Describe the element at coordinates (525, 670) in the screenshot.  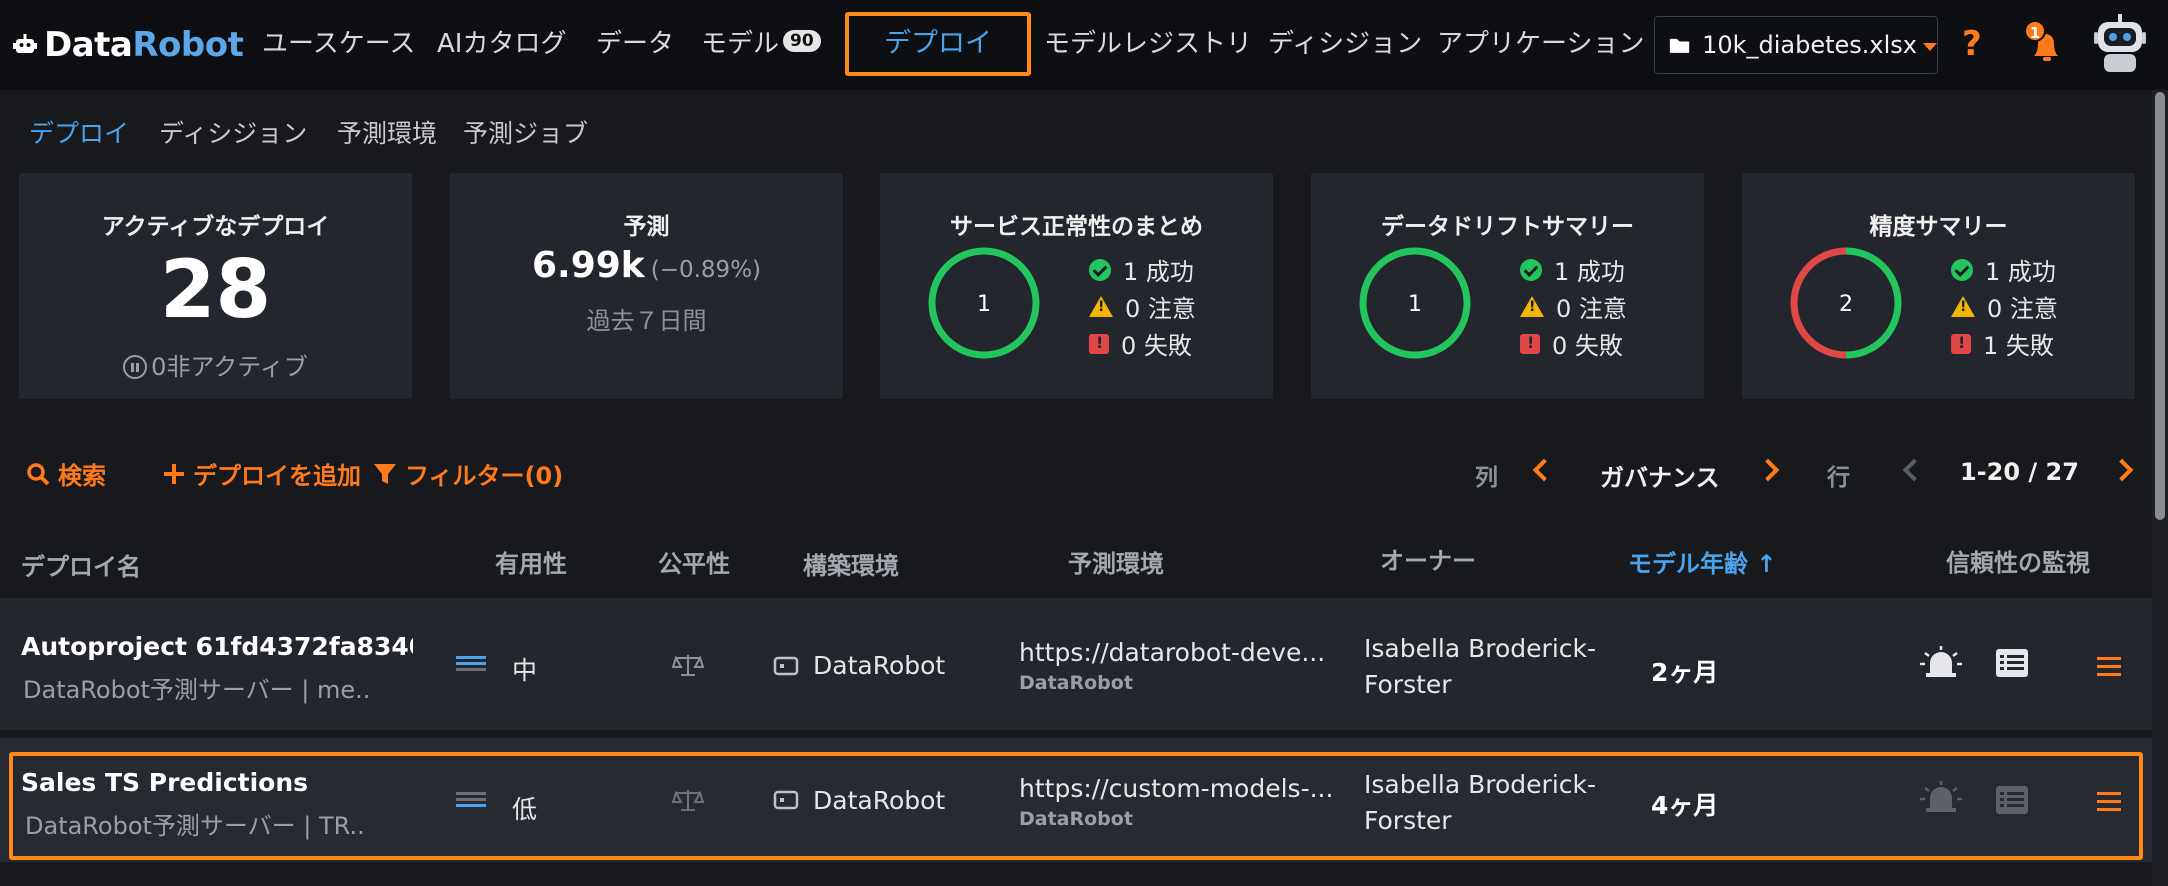
I see `utility-value: 中` at that location.